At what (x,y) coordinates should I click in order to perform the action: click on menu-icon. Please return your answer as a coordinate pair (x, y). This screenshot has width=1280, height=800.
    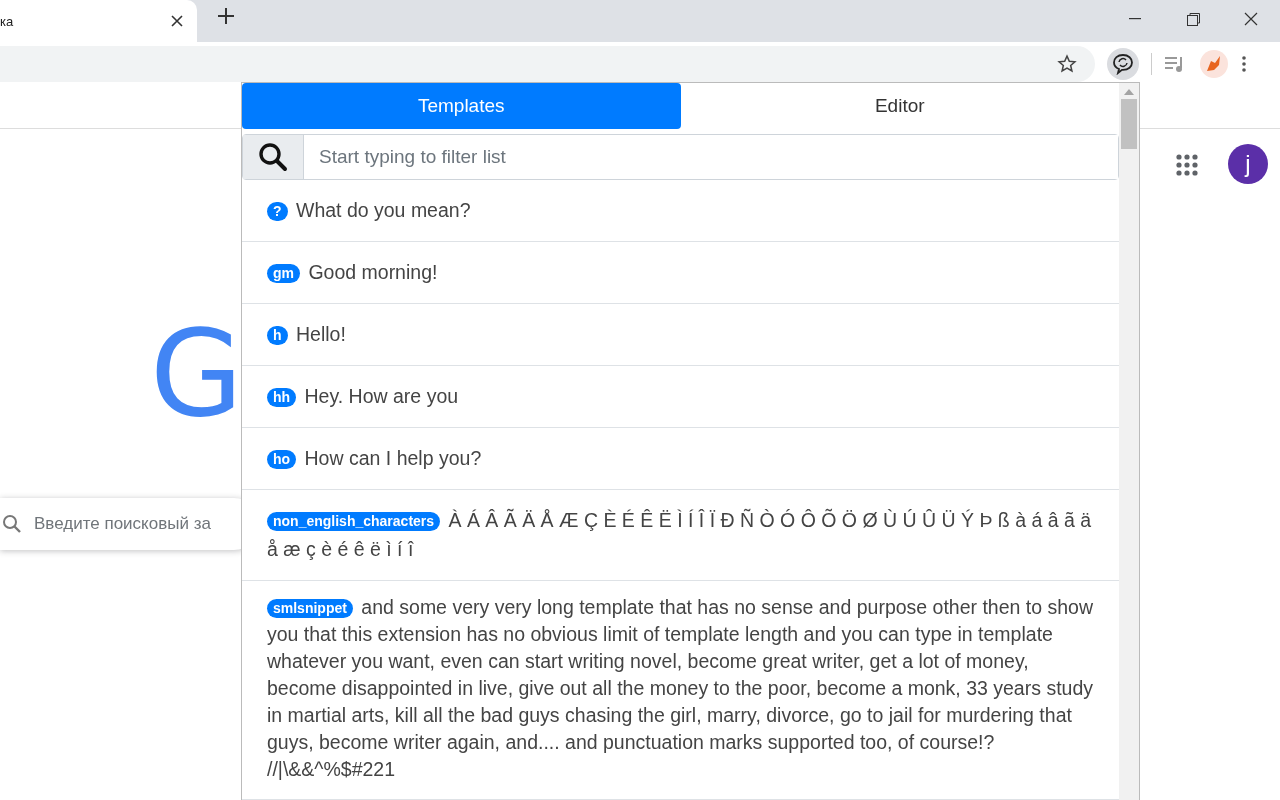
    Looking at the image, I should click on (1244, 64).